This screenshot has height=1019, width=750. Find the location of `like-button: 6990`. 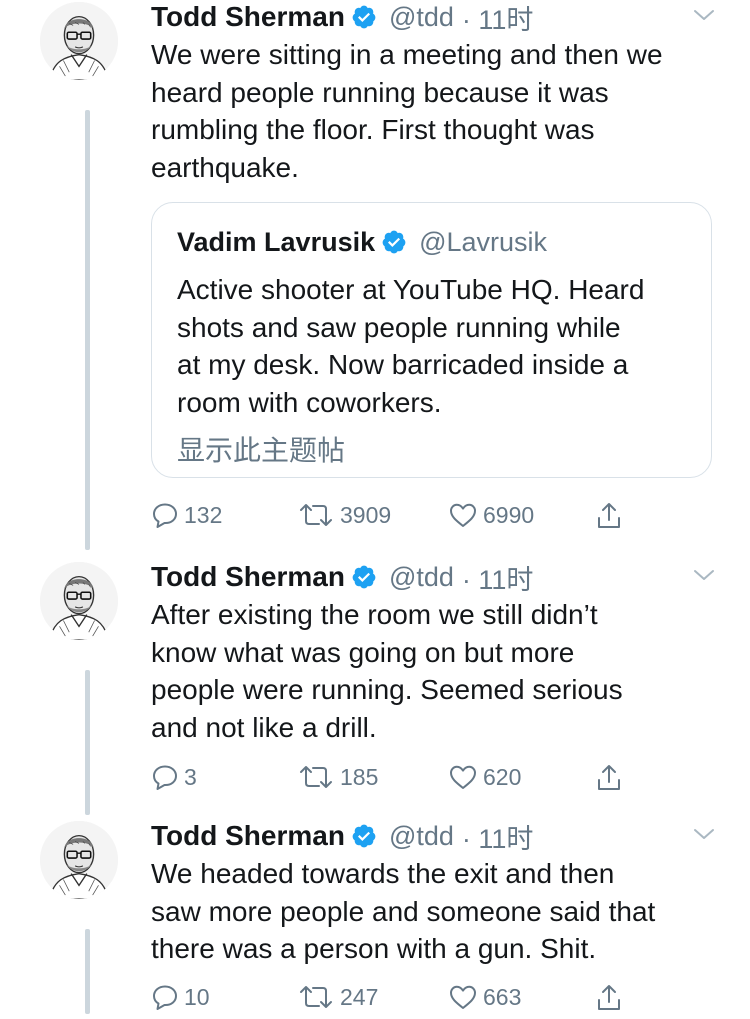

like-button: 6990 is located at coordinates (491, 515).